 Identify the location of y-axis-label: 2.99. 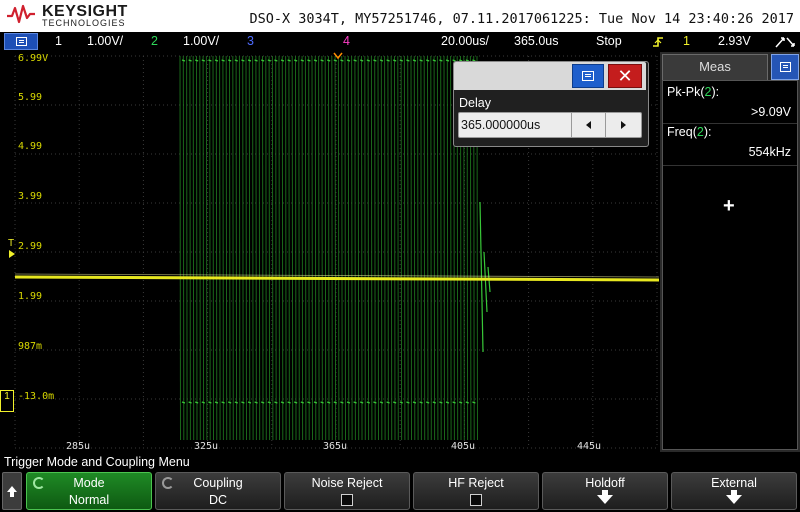
(30, 246).